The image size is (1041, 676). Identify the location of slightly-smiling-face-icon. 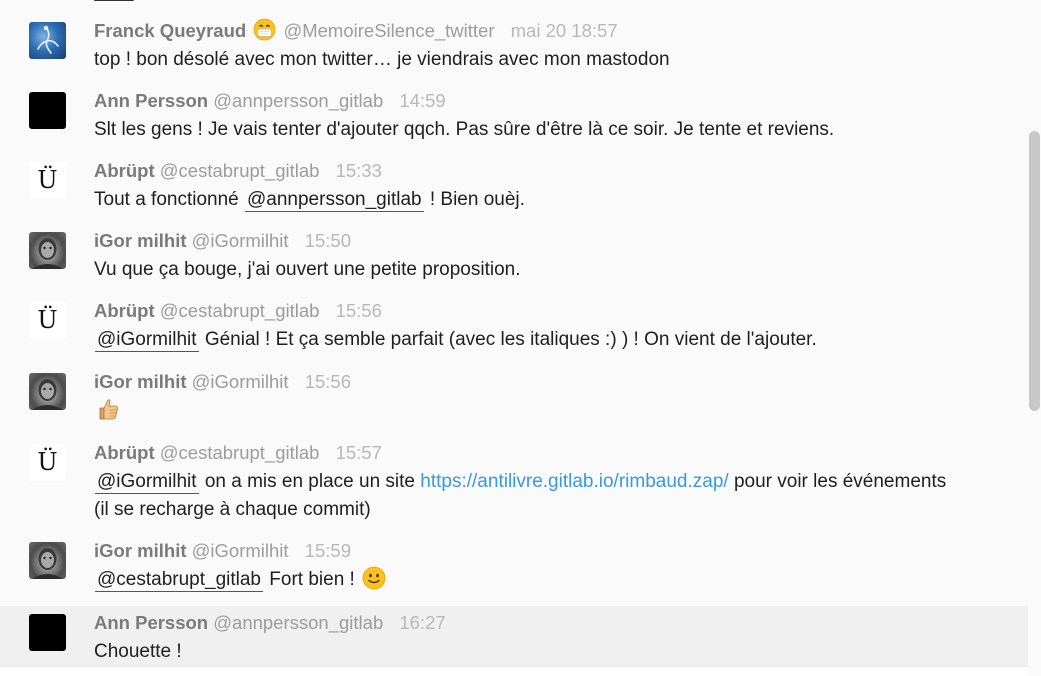
(374, 578).